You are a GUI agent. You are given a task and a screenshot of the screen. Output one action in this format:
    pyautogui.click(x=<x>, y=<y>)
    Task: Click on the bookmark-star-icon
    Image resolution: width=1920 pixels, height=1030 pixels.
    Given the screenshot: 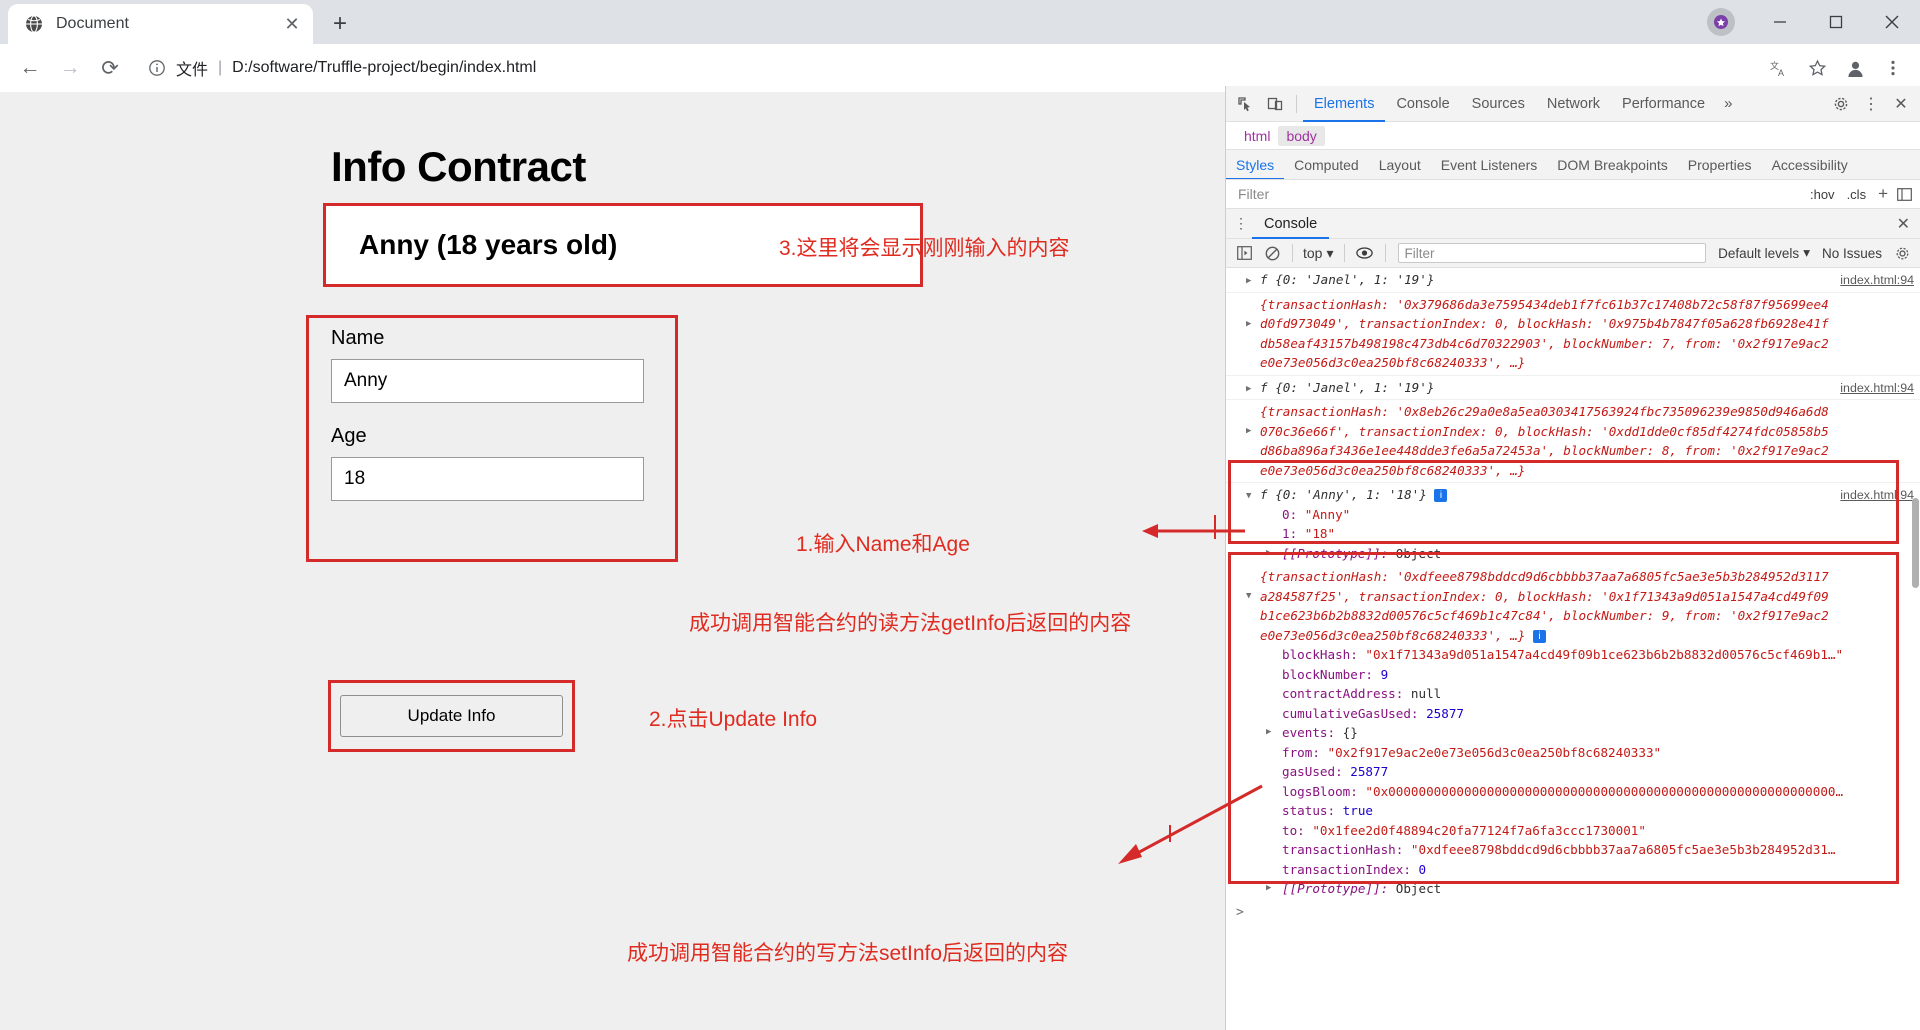 What is the action you would take?
    pyautogui.click(x=1817, y=68)
    